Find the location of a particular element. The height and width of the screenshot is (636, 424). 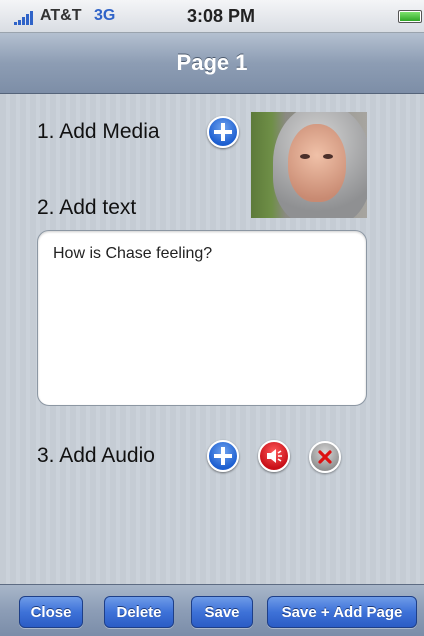

add-text-label: 2. Add text is located at coordinates (87, 207).